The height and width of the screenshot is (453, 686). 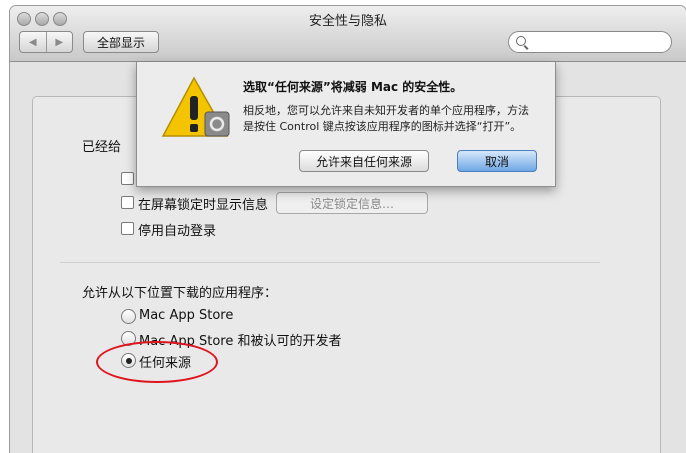 I want to click on back-button: ◀, so click(x=33, y=42).